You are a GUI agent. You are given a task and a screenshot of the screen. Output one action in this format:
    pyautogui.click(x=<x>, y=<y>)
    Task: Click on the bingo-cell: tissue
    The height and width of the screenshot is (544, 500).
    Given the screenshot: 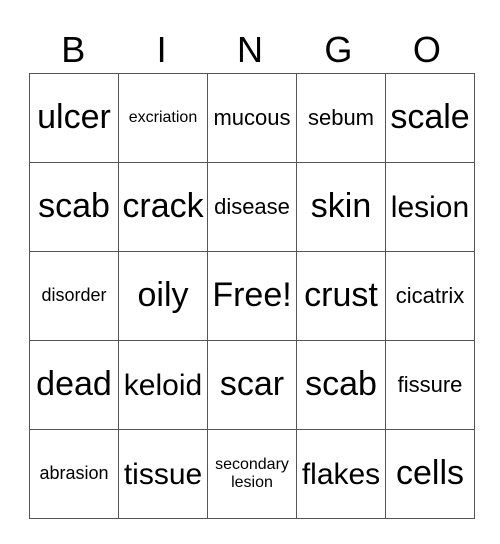 What is the action you would take?
    pyautogui.click(x=163, y=474)
    